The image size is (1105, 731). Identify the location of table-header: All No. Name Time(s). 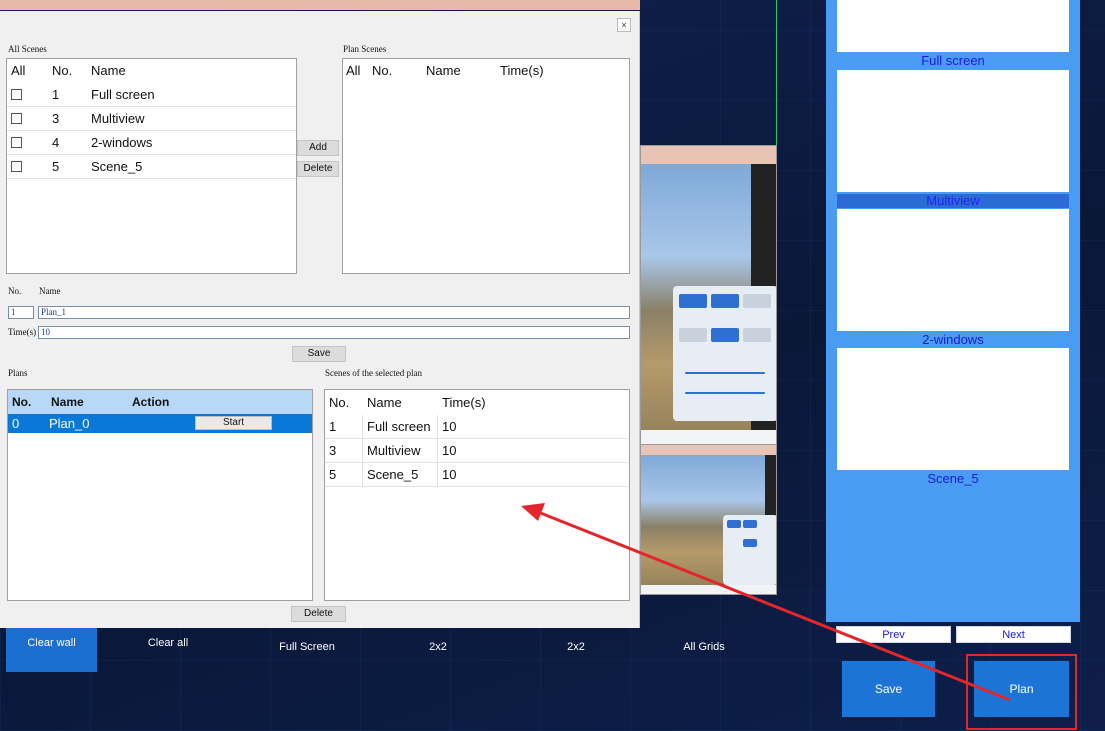
(486, 71).